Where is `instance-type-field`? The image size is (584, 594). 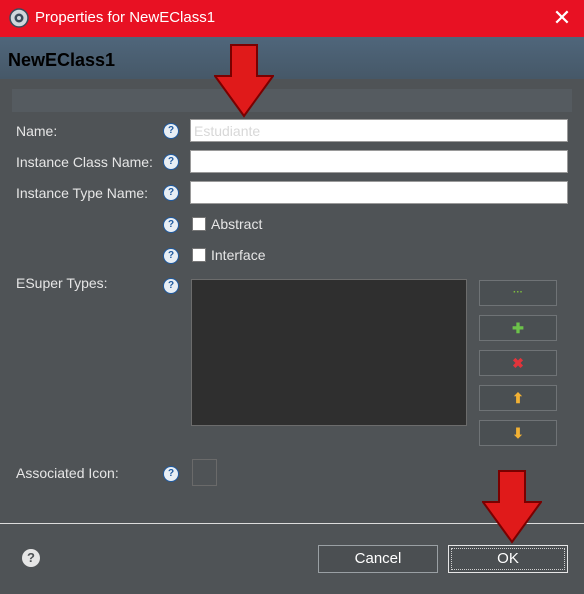
instance-type-field is located at coordinates (379, 192).